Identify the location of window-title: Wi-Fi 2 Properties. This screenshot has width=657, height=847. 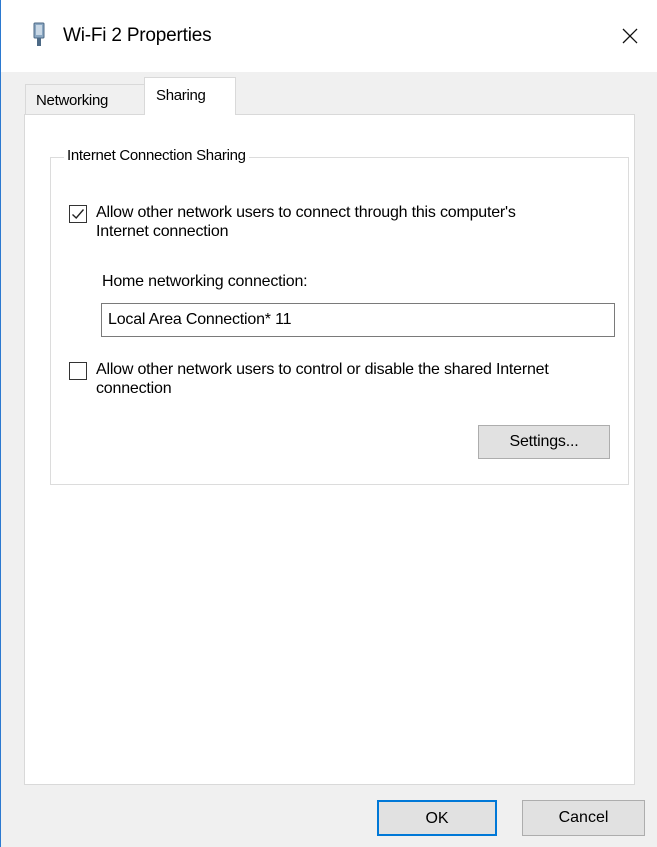
(137, 35).